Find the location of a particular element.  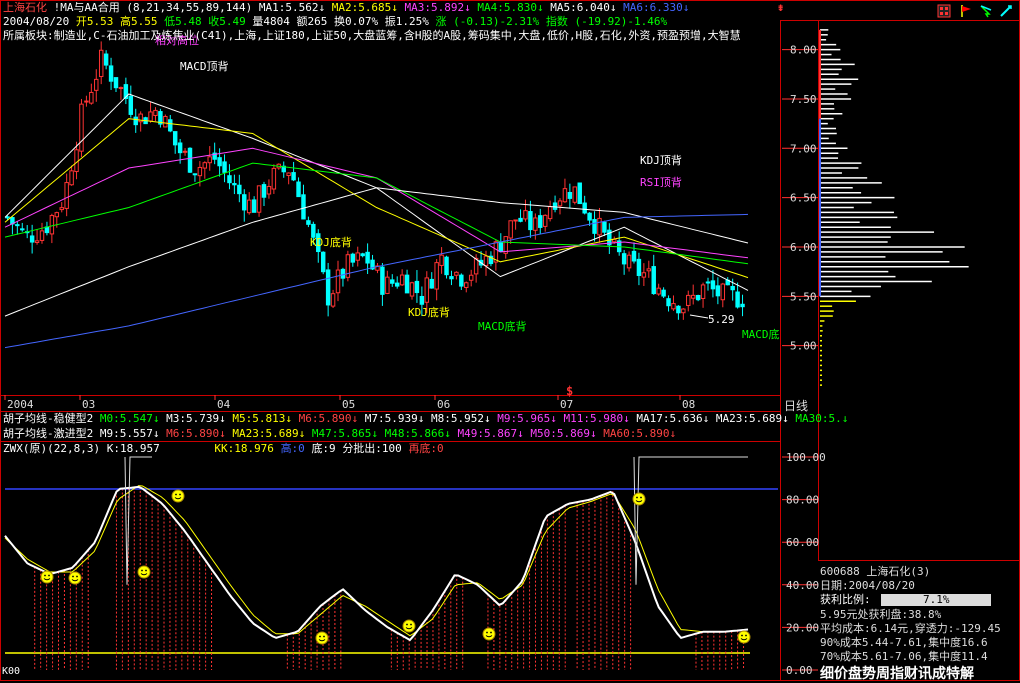

down-arrow-icon: ⇟ is located at coordinates (780, 7).